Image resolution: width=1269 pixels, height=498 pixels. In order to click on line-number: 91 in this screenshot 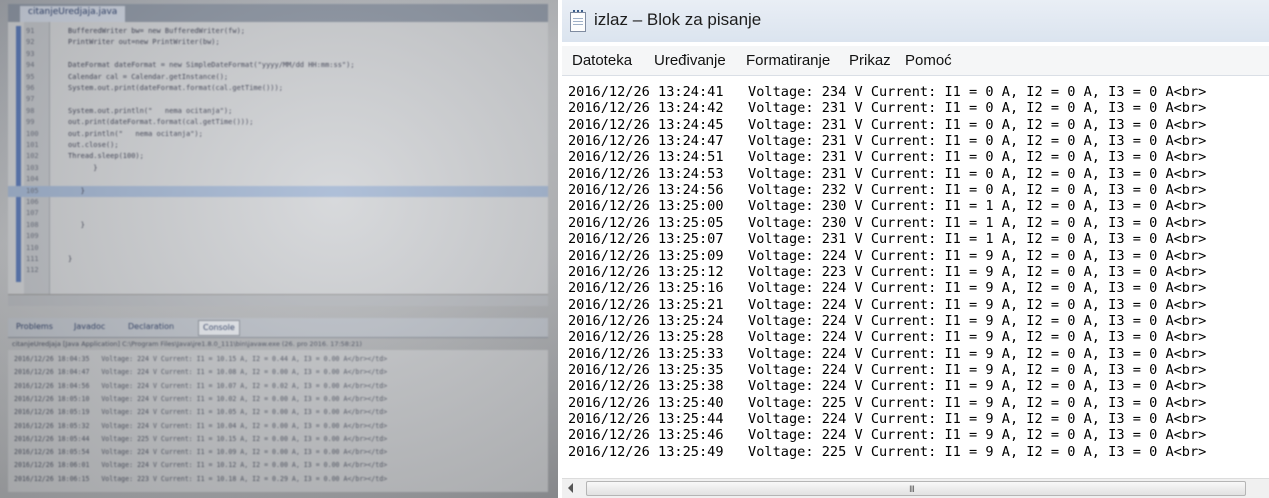, I will do `click(30, 31)`.